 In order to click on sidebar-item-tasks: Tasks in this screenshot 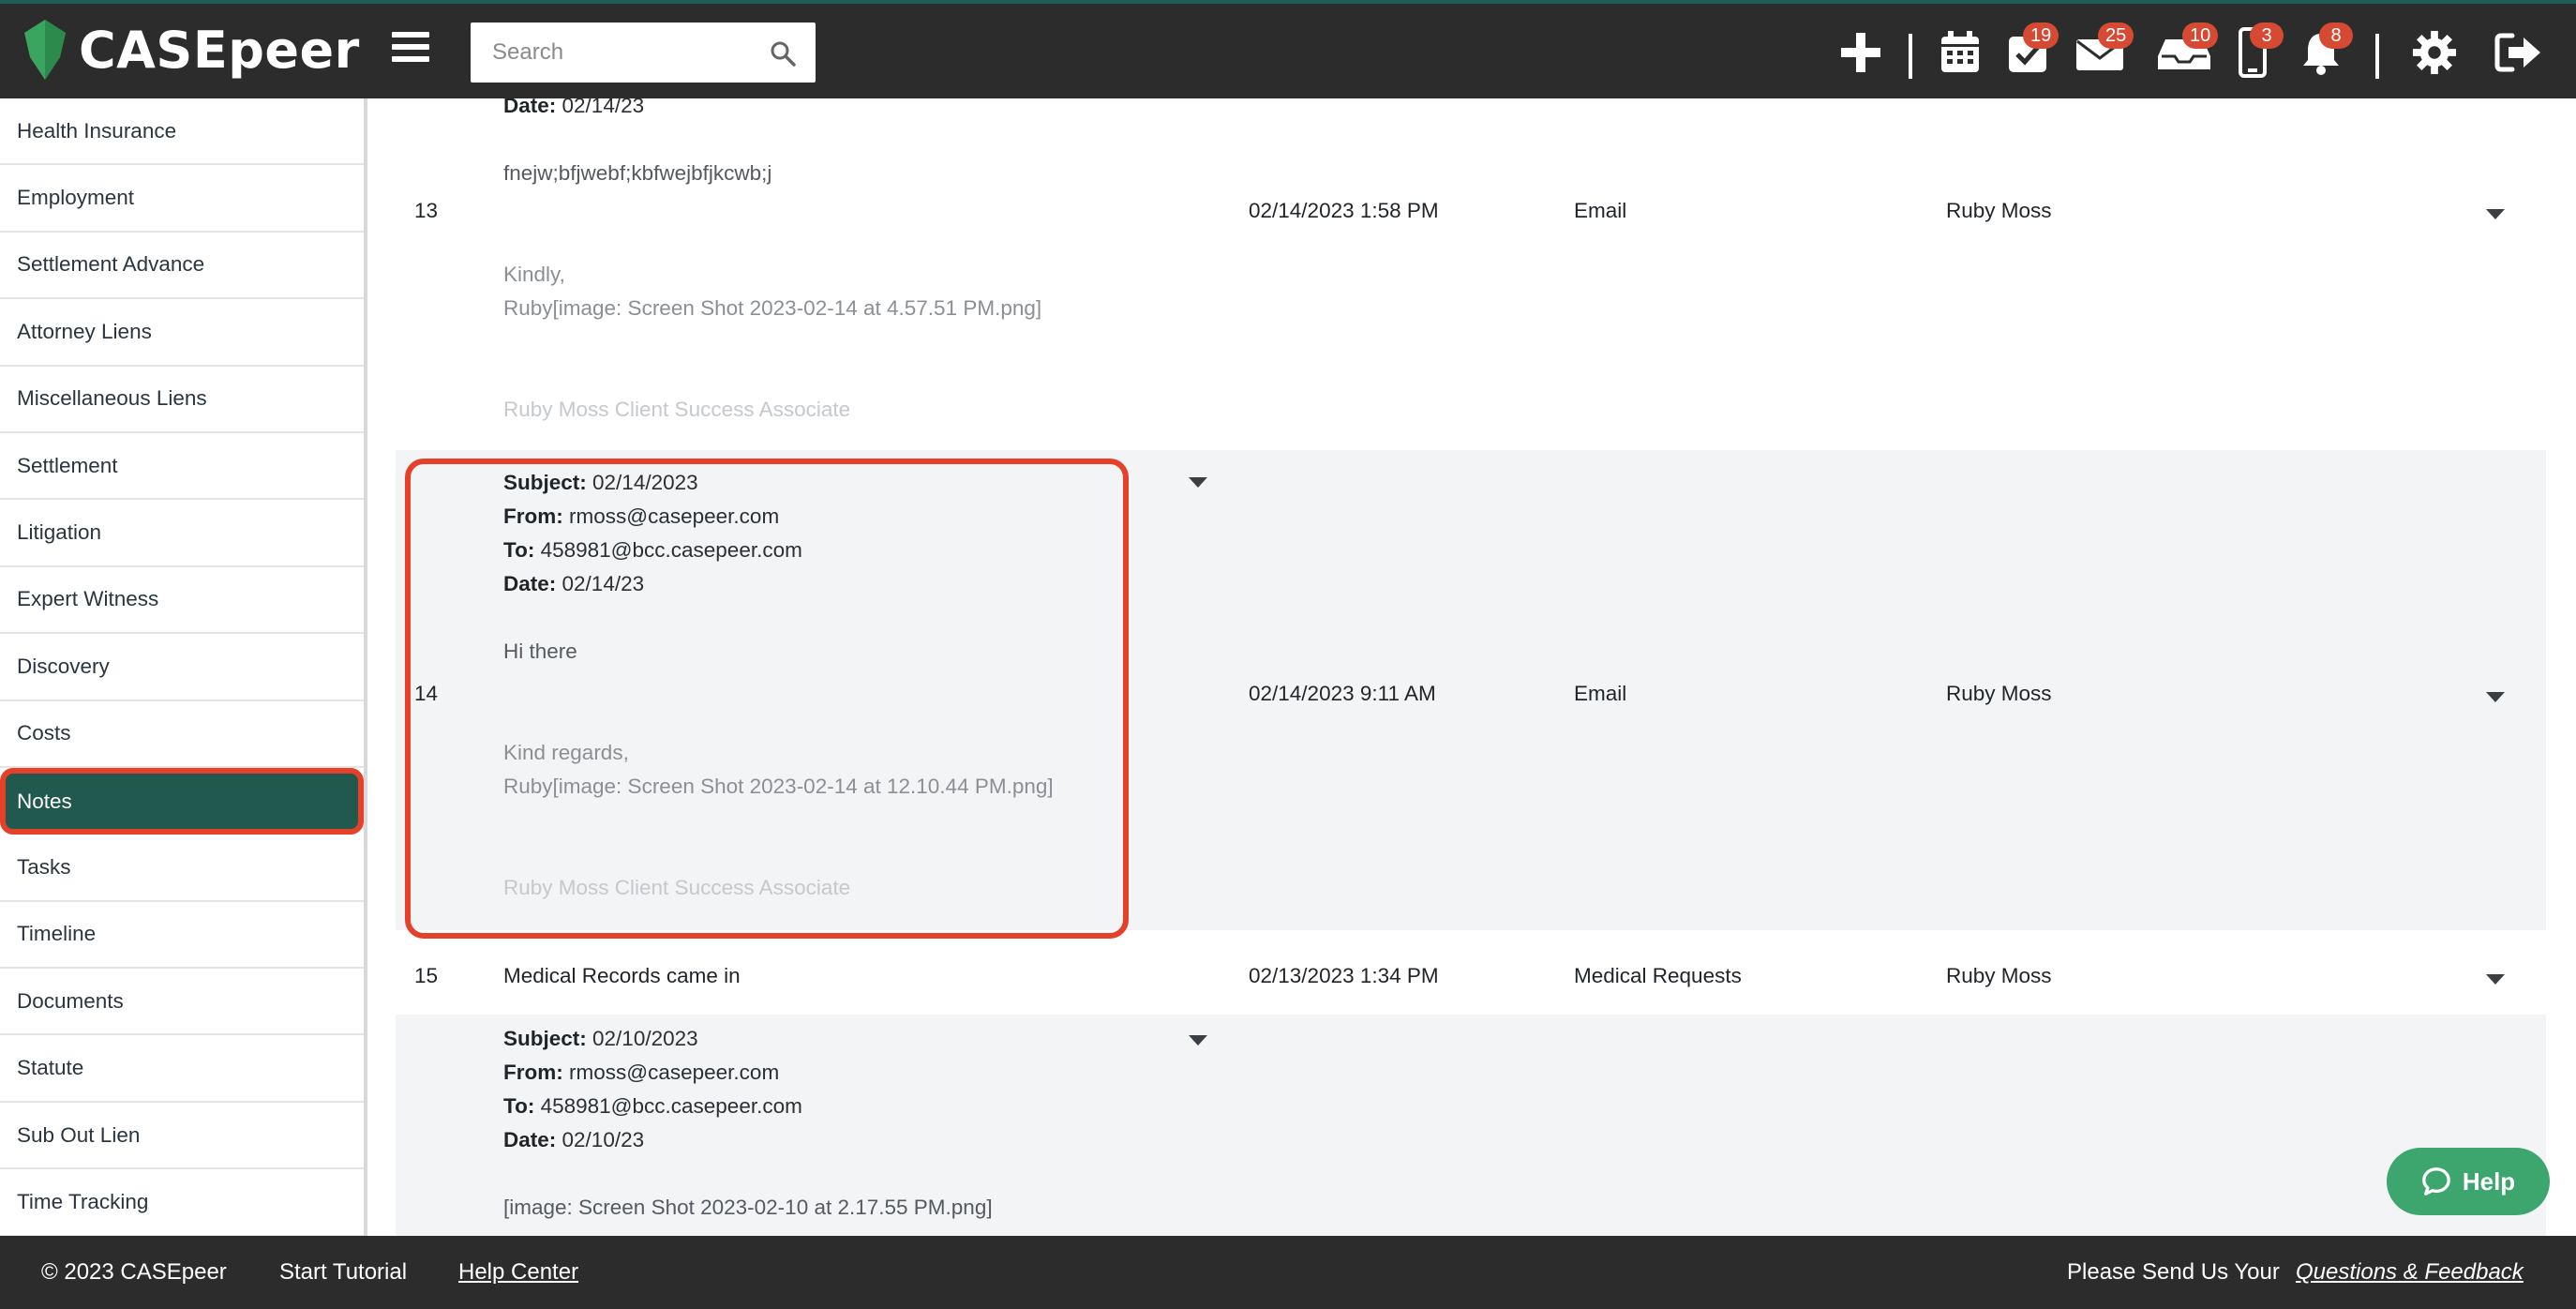, I will do `click(182, 869)`.